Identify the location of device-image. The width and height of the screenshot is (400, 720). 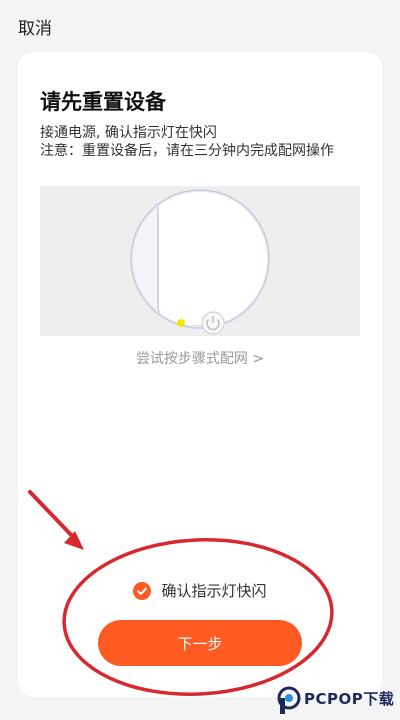
(200, 262).